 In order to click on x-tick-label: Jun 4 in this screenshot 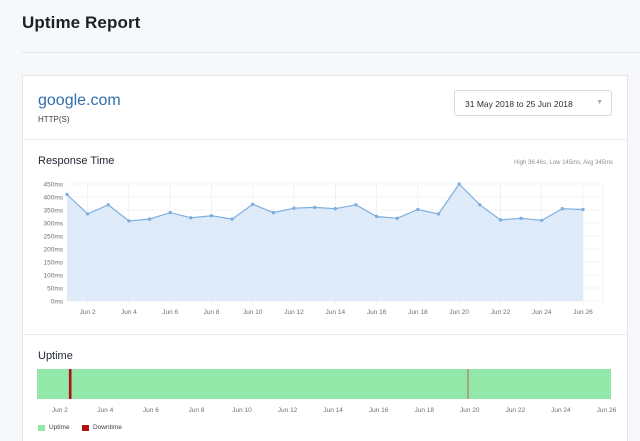, I will do `click(105, 410)`.